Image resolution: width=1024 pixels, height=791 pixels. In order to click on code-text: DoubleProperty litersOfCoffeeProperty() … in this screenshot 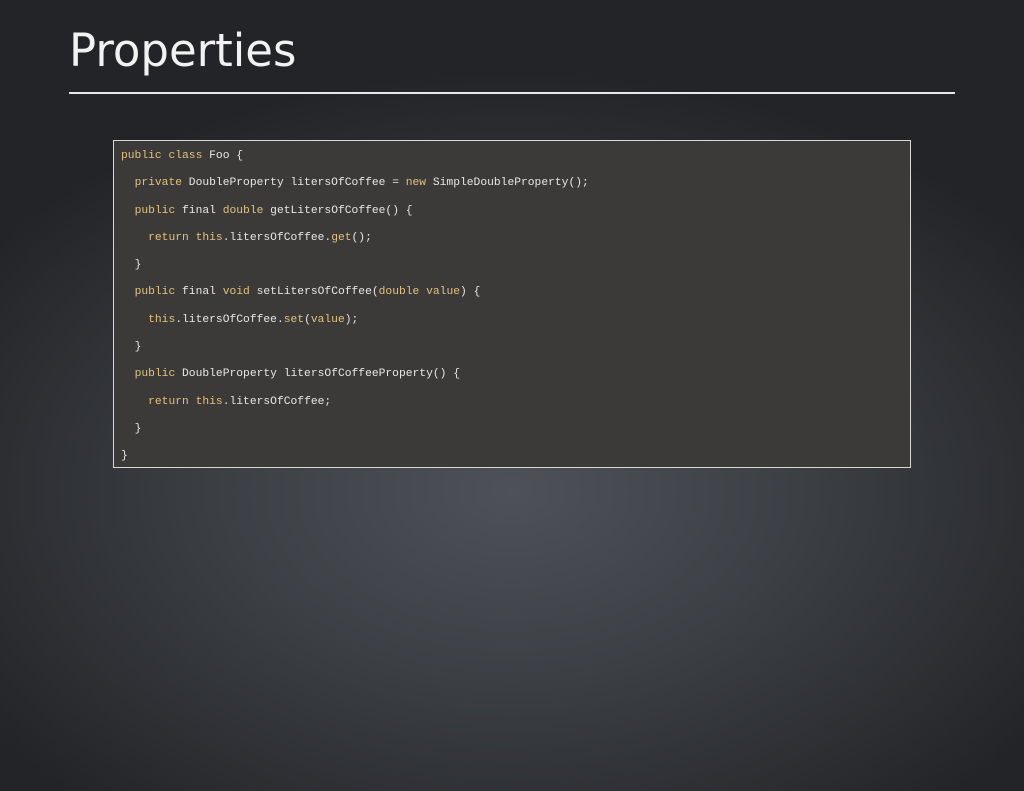, I will do `click(317, 374)`.